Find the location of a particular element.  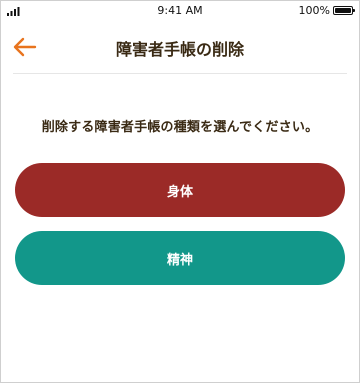

instruction-text: 削除する障害者手帳の種類を選んでください。 is located at coordinates (180, 127).